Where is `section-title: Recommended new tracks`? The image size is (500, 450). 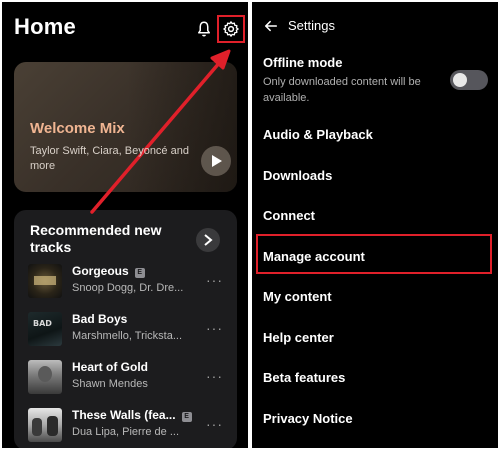
section-title: Recommended new tracks is located at coordinates (96, 238).